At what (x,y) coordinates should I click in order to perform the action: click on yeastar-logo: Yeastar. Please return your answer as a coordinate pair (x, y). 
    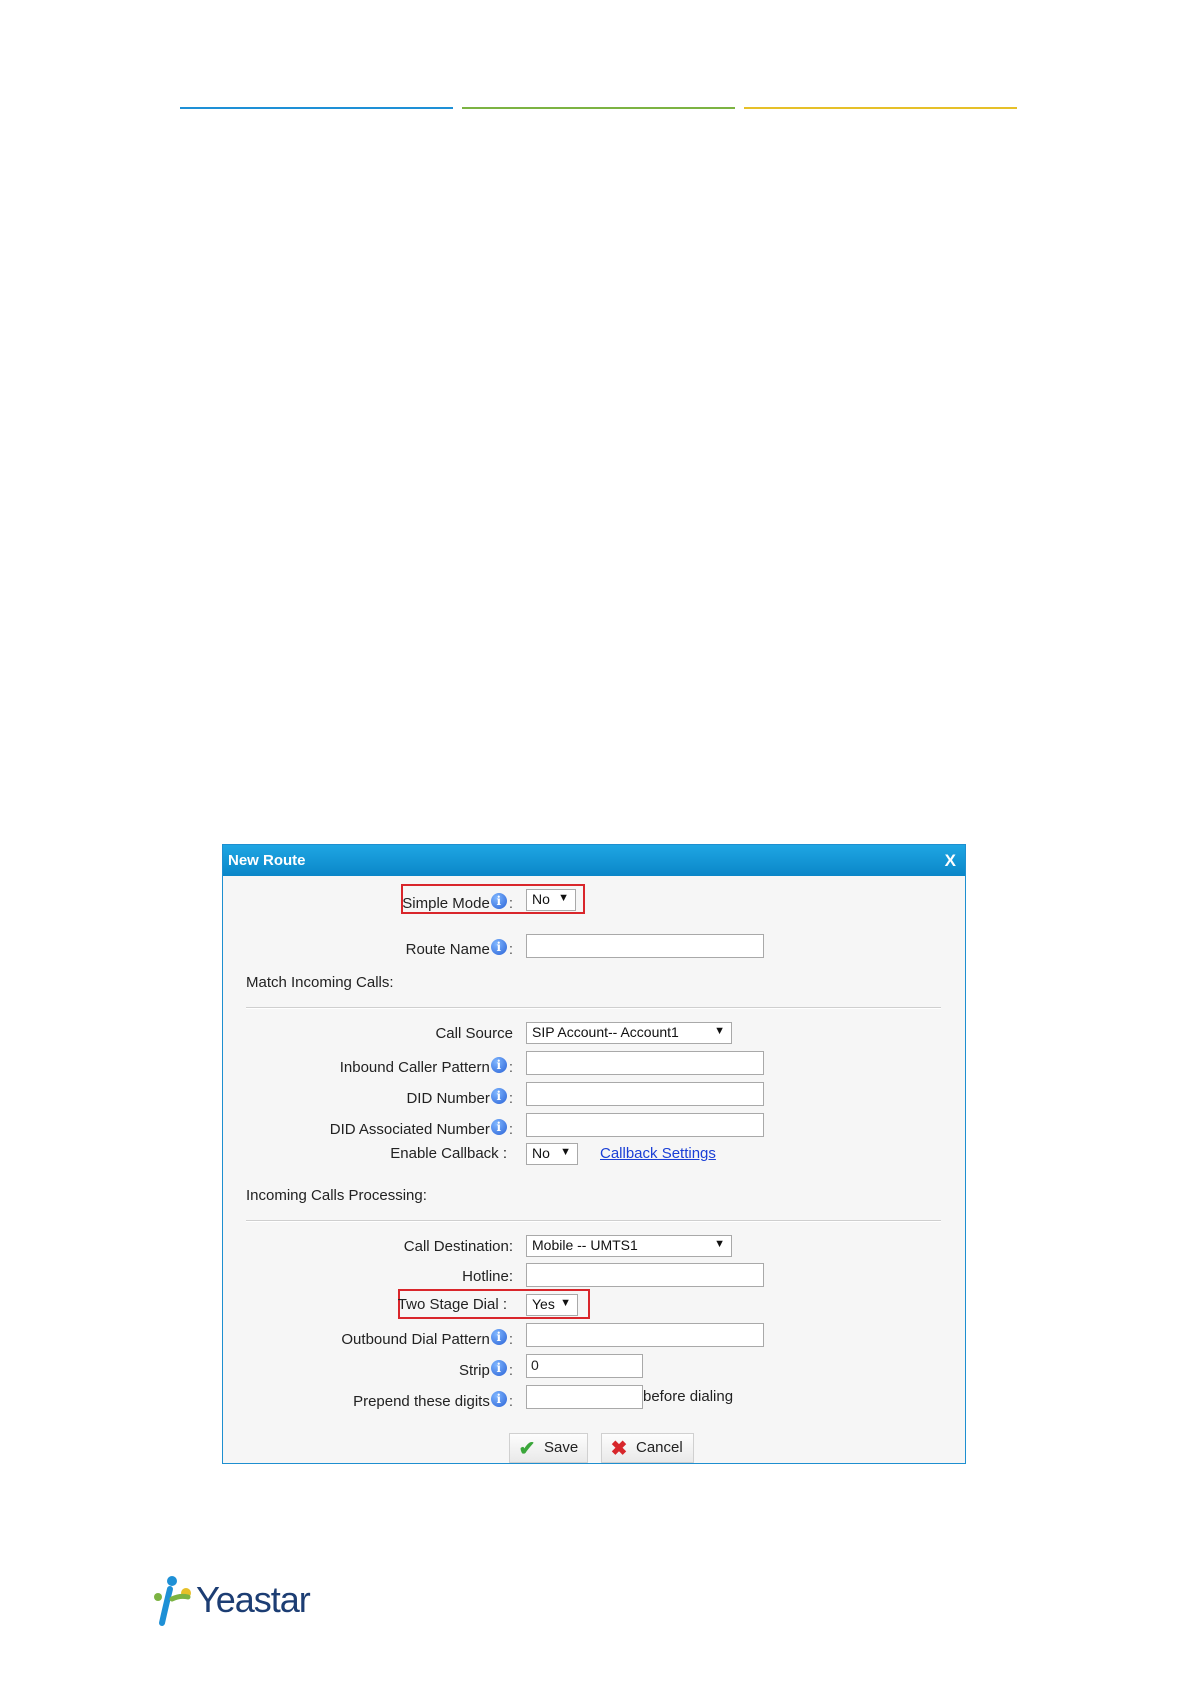
    Looking at the image, I should click on (237, 1600).